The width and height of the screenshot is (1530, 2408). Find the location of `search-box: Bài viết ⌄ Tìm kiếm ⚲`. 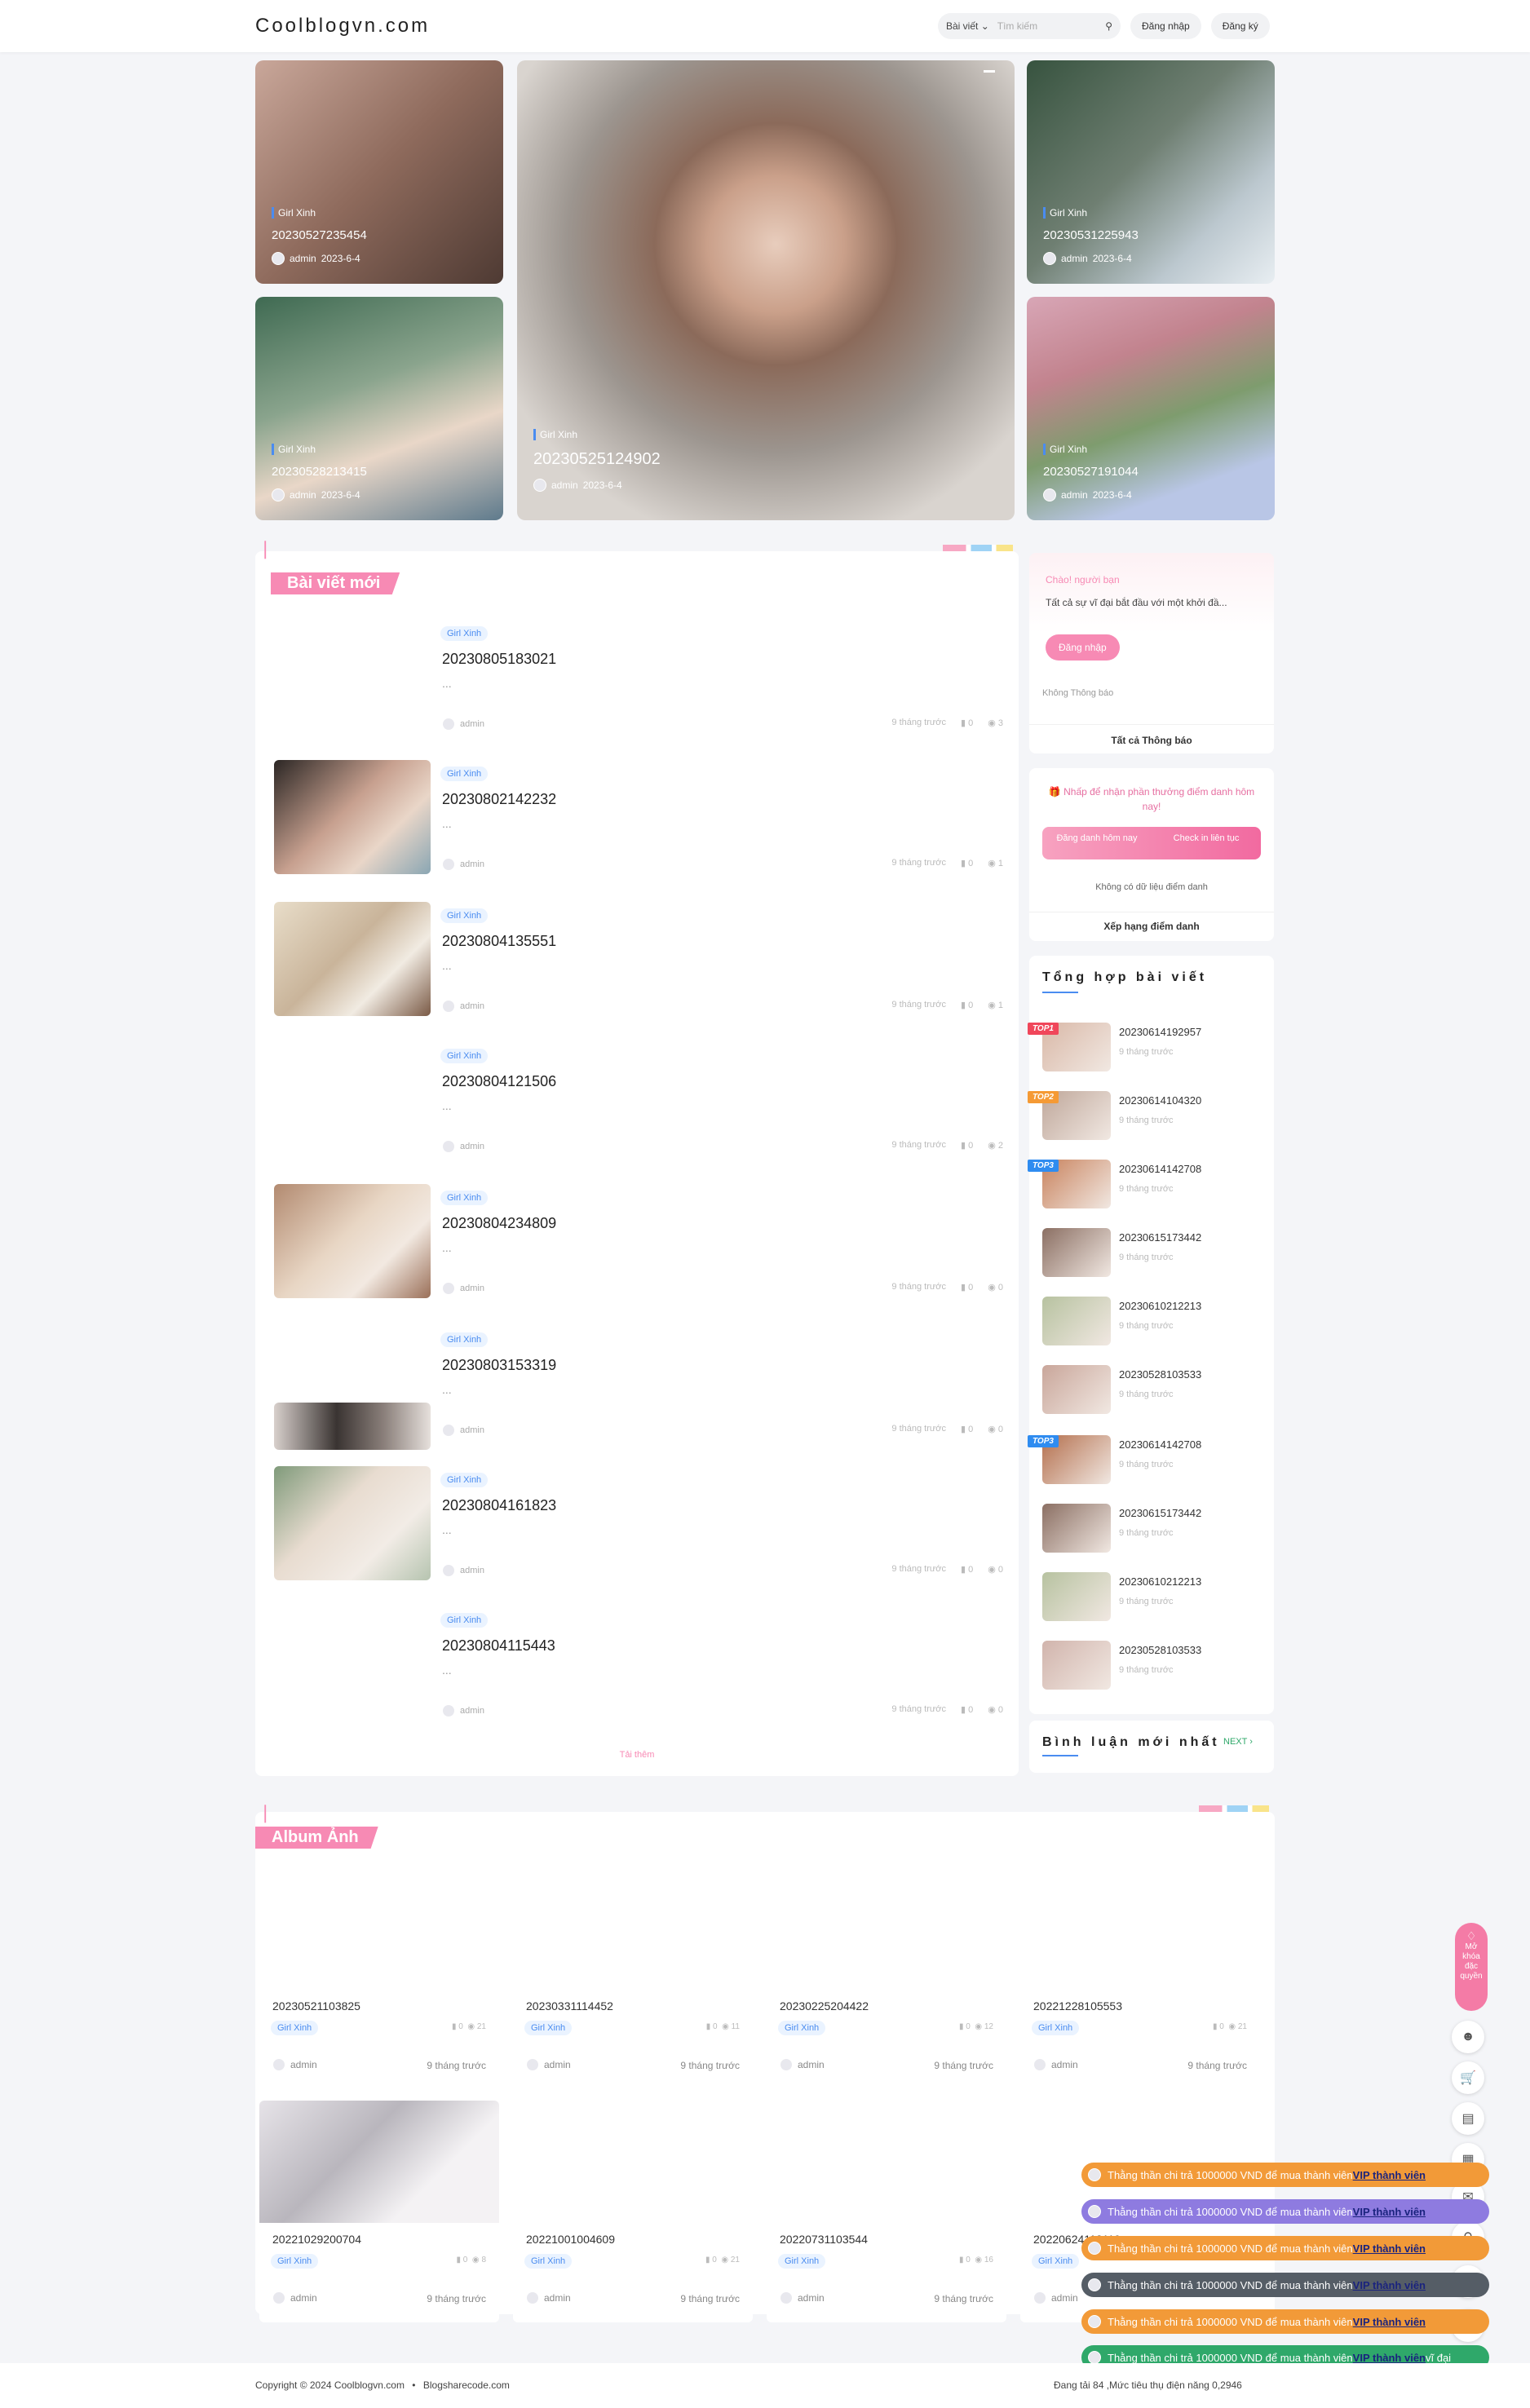

search-box: Bài viết ⌄ Tìm kiếm ⚲ is located at coordinates (1029, 26).